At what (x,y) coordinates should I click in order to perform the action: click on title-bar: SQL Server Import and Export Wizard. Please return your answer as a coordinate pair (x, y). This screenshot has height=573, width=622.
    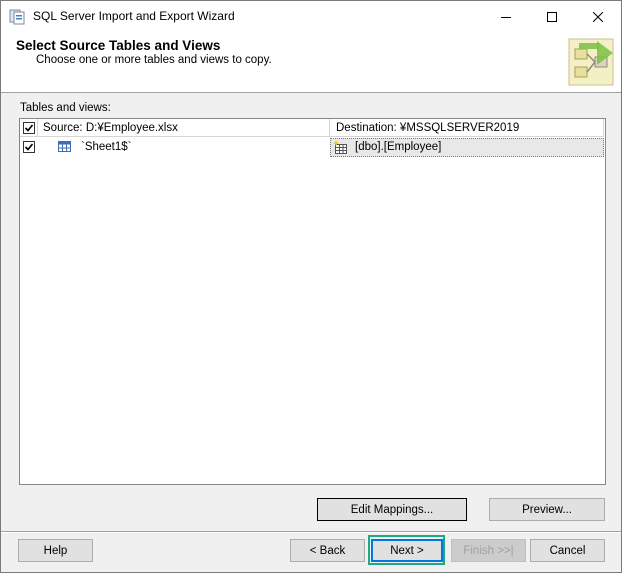
    Looking at the image, I should click on (311, 16).